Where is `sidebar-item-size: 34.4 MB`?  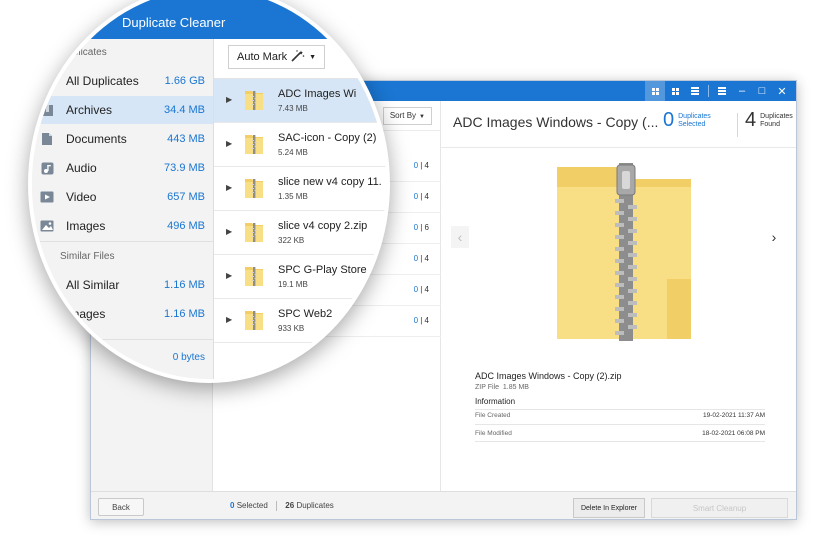 sidebar-item-size: 34.4 MB is located at coordinates (184, 110).